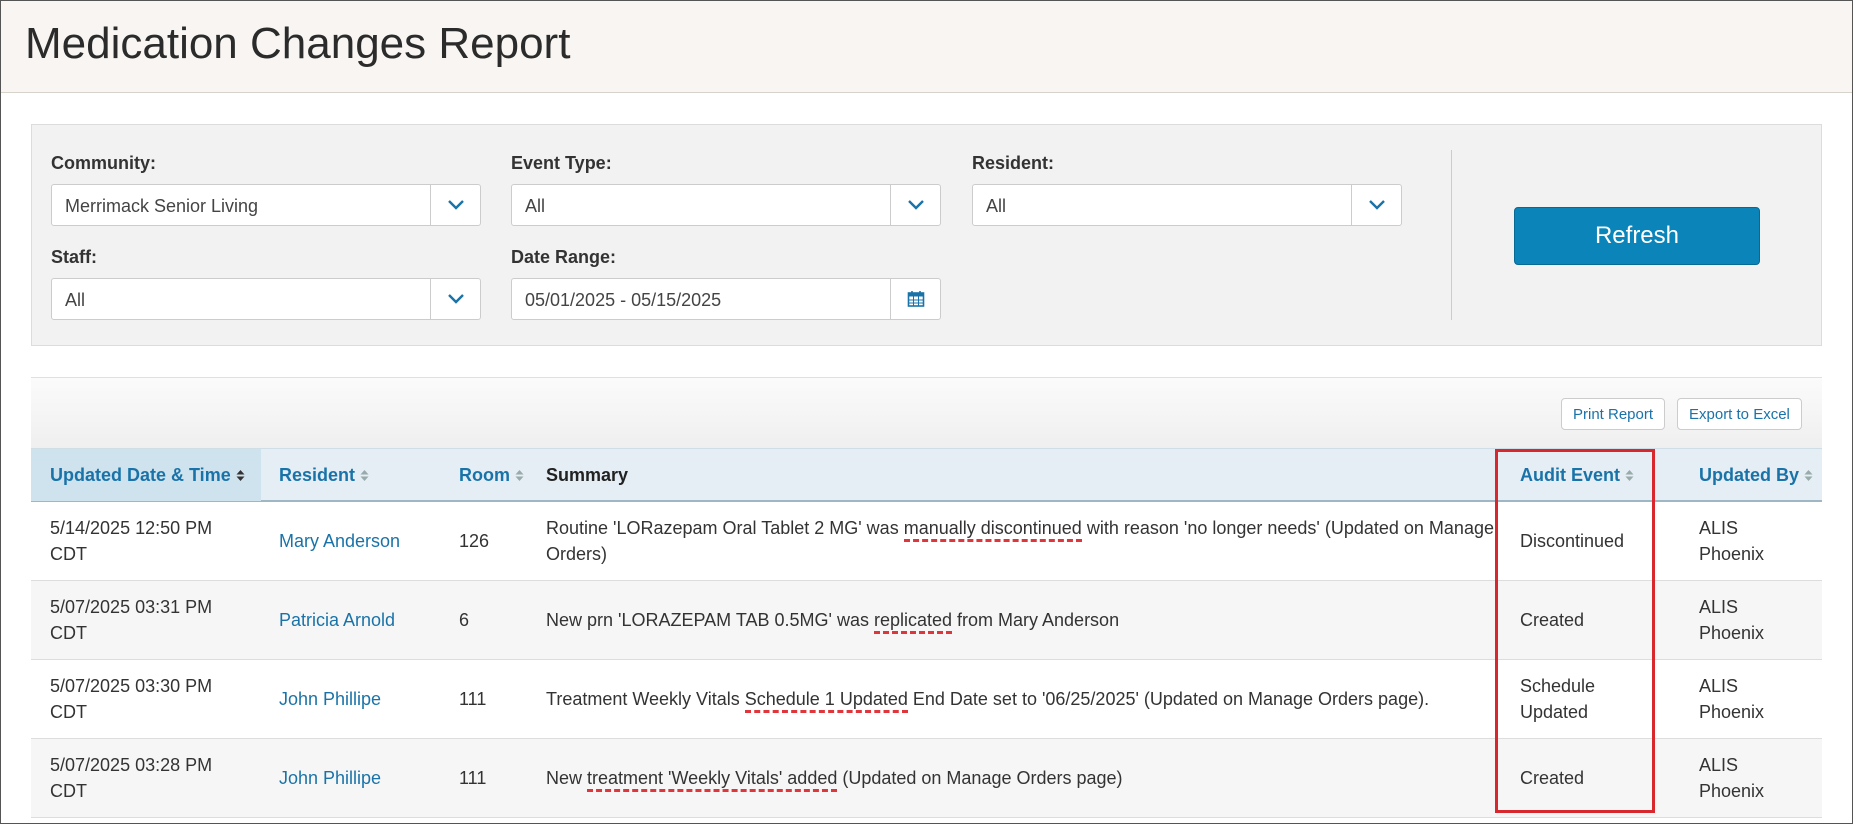  What do you see at coordinates (140, 475) in the screenshot?
I see `col-updated-date-label: Updated Date & Time` at bounding box center [140, 475].